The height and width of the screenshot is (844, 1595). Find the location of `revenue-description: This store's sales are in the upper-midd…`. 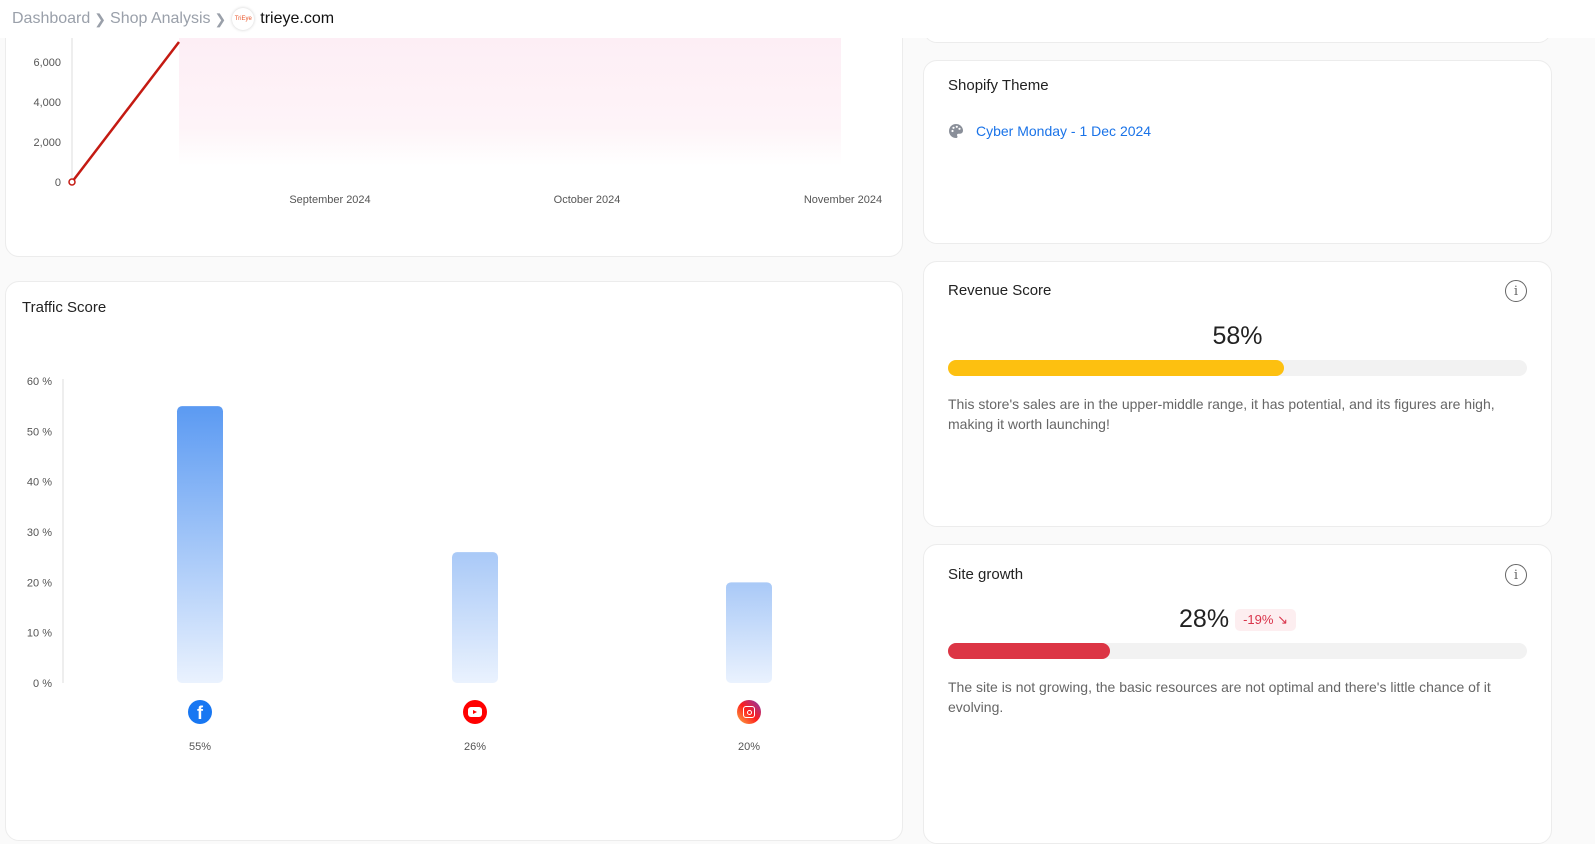

revenue-description: This store's sales are in the upper-midd… is located at coordinates (1221, 414).